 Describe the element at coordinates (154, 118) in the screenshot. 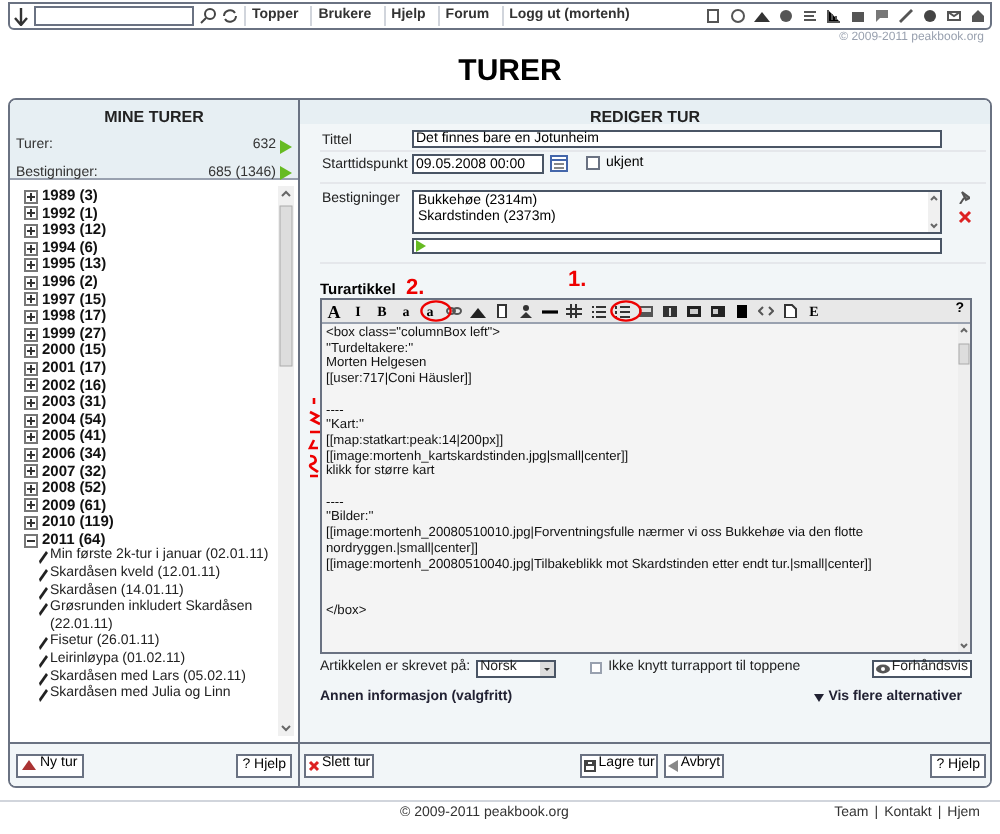

I see `panel-title: MINE TURER` at that location.